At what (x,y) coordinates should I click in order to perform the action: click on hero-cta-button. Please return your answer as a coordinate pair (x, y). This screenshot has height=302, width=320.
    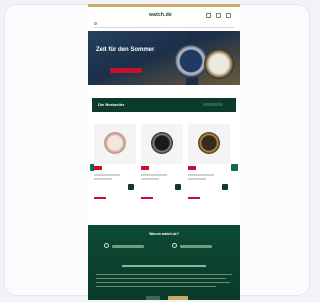
    Looking at the image, I should click on (126, 70).